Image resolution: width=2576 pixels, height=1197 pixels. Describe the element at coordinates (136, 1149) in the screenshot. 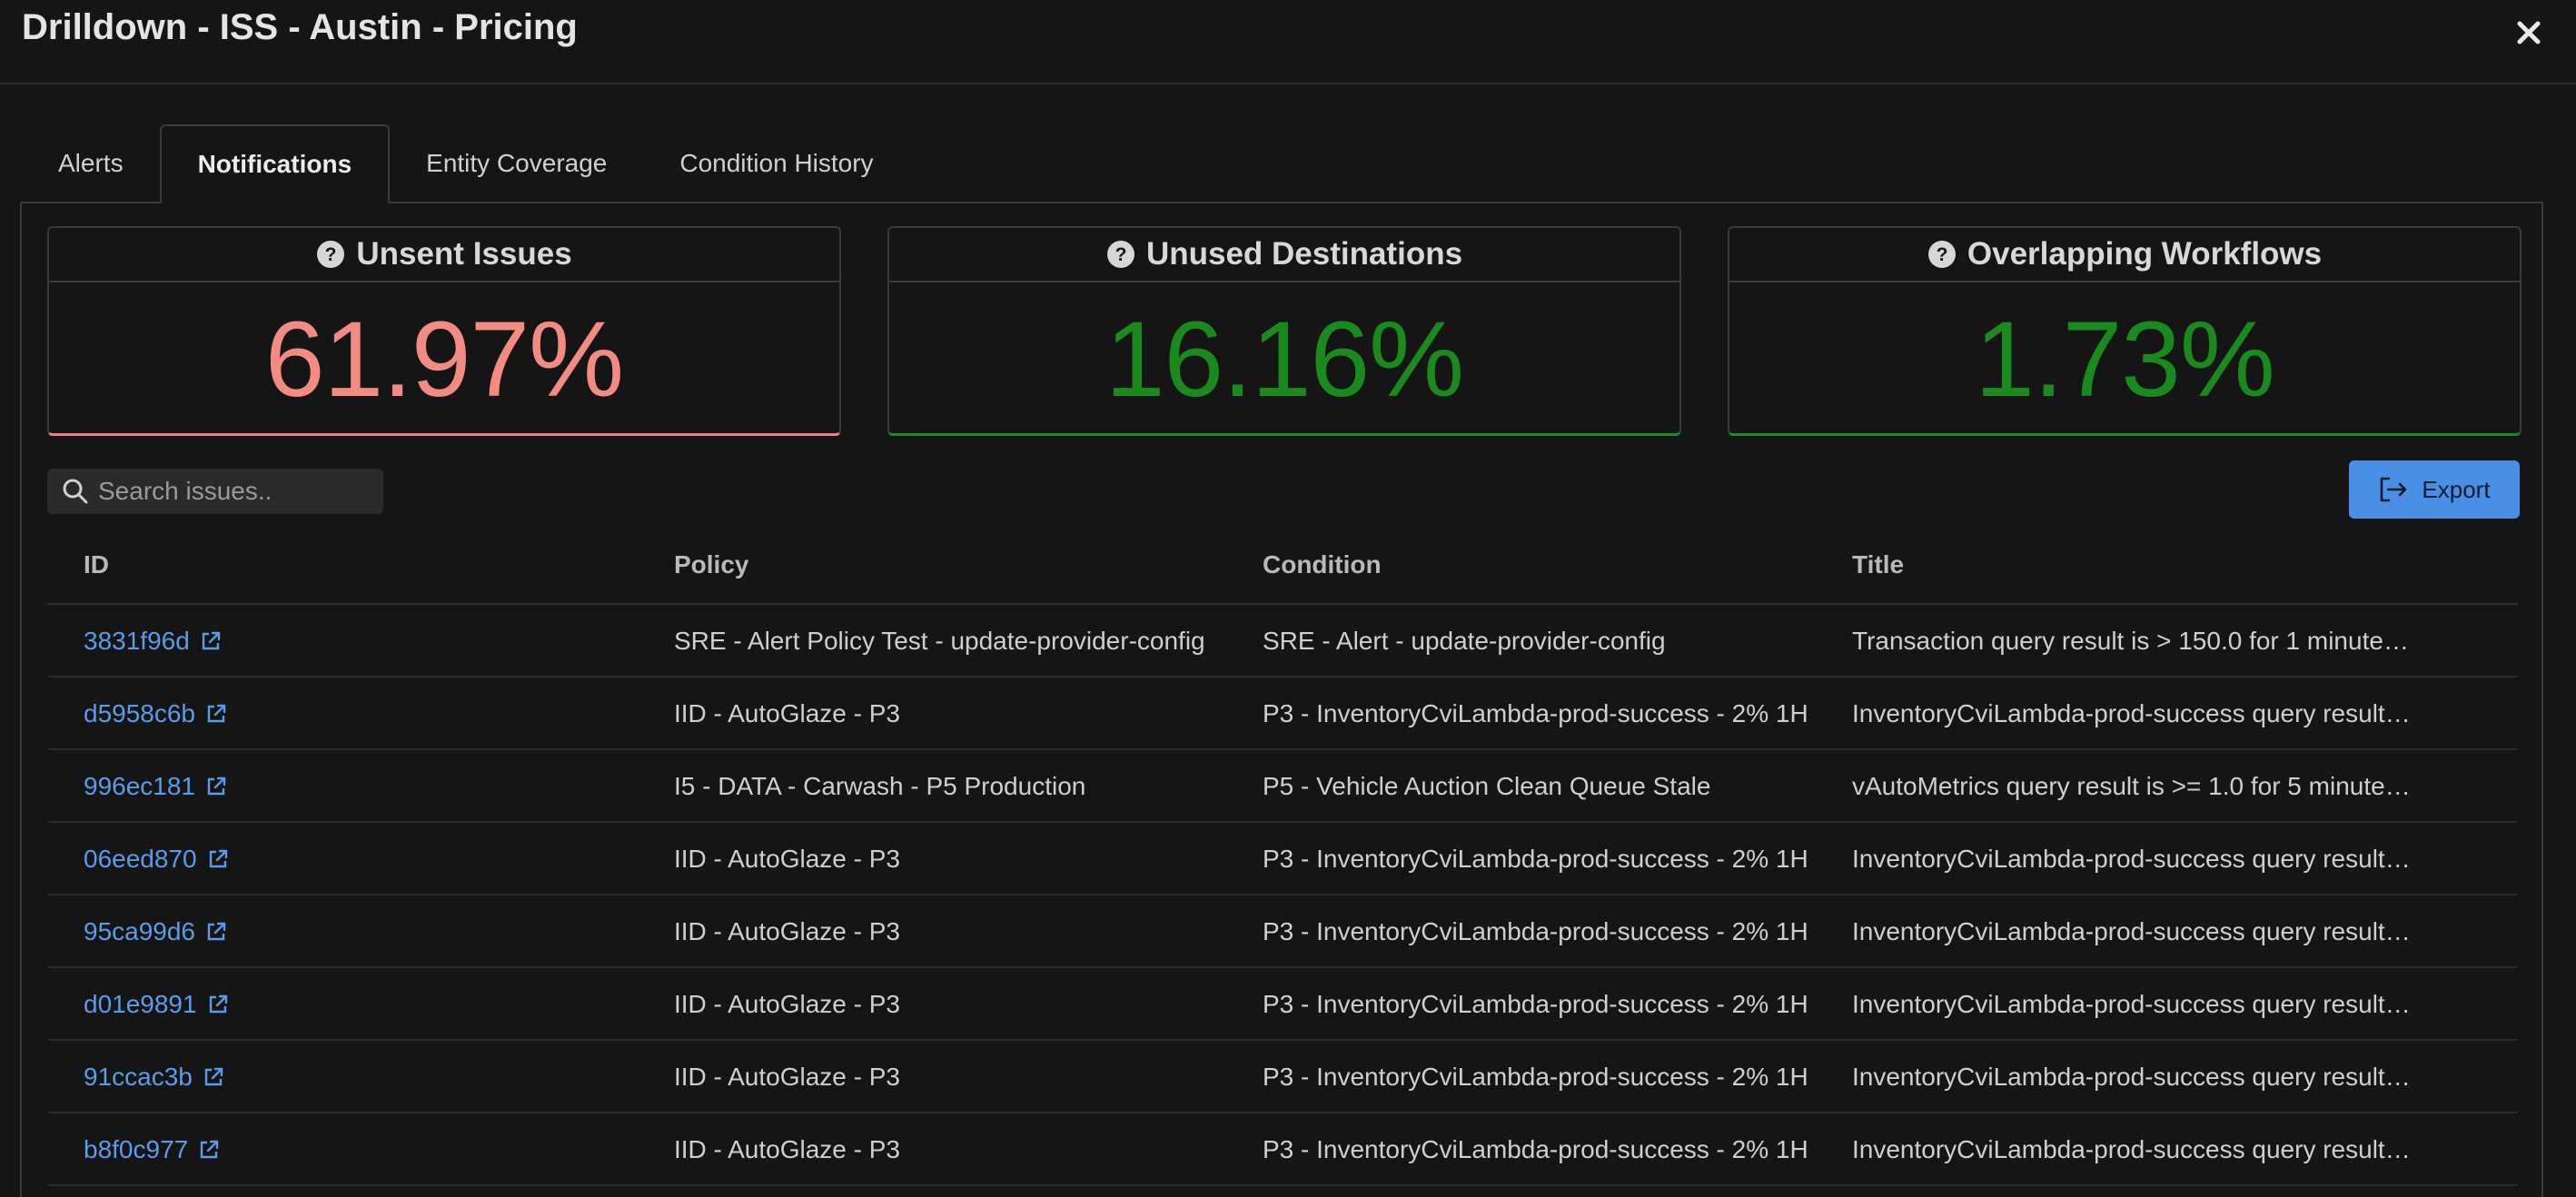

I see `issue-id: b8f0c977` at that location.